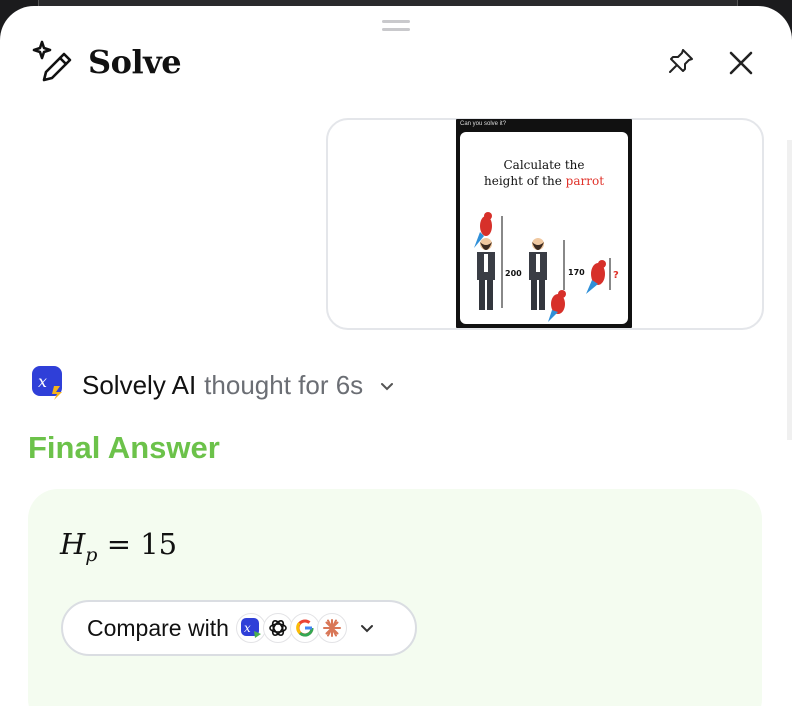 Image resolution: width=792 pixels, height=706 pixels. I want to click on puzzle-illustration: 200 170 ?, so click(546, 267).